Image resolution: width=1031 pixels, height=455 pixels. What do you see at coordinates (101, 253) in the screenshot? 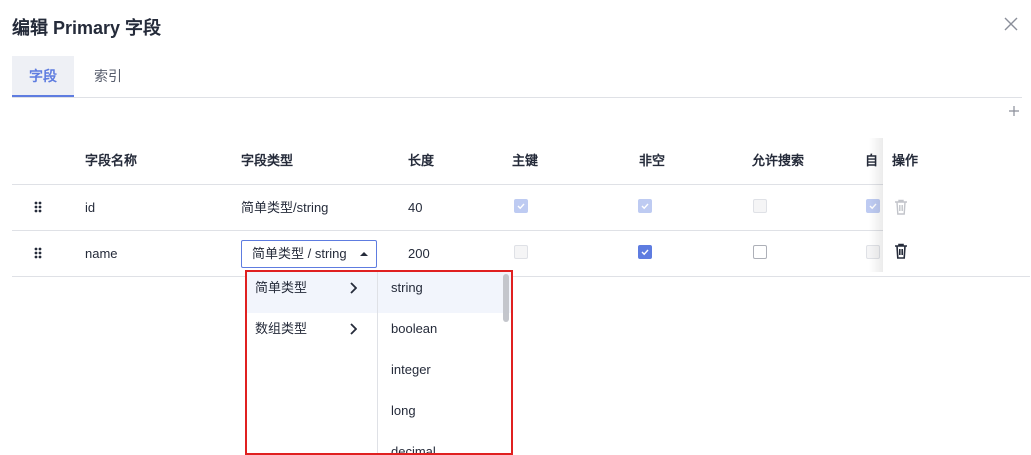
I see `field-name: name` at bounding box center [101, 253].